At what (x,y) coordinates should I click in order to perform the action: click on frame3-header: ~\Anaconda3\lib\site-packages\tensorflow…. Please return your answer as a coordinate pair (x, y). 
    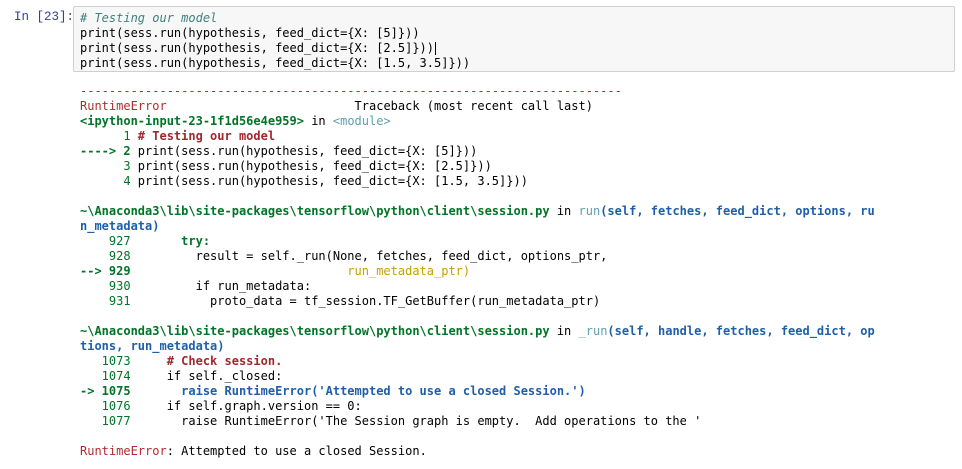
    Looking at the image, I should click on (519, 331).